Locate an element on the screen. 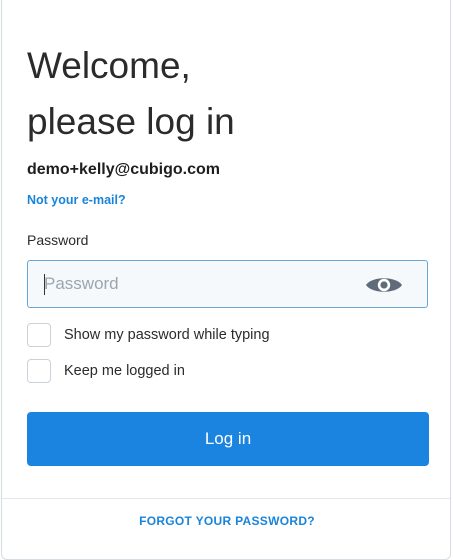 Image resolution: width=453 pixels, height=560 pixels. password-label: Password is located at coordinates (58, 240).